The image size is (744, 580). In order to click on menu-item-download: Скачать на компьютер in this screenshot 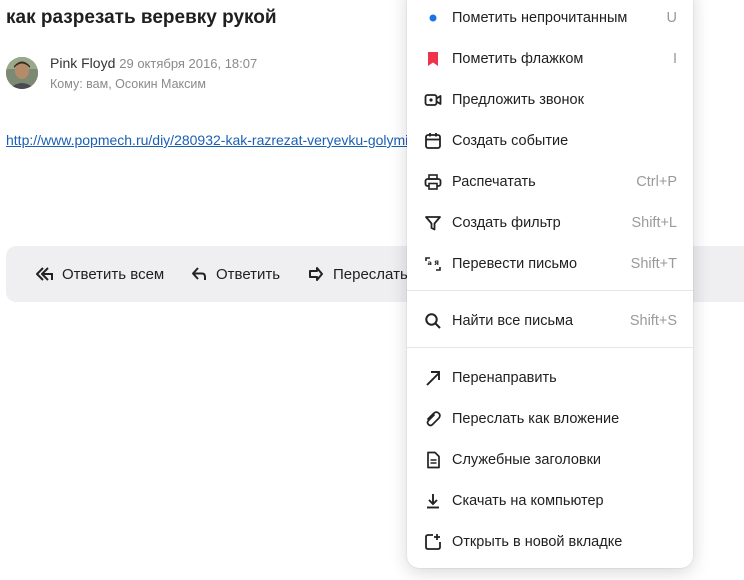, I will do `click(550, 501)`.